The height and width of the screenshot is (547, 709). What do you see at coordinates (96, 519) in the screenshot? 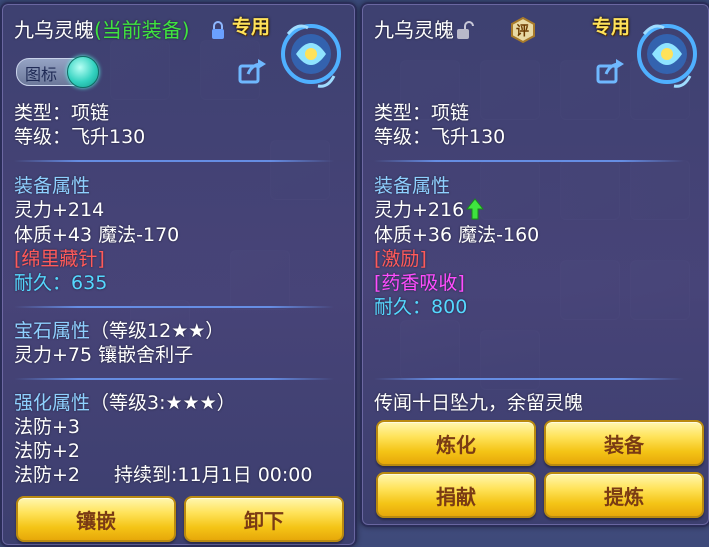
I see `inlay-button: 镶嵌` at bounding box center [96, 519].